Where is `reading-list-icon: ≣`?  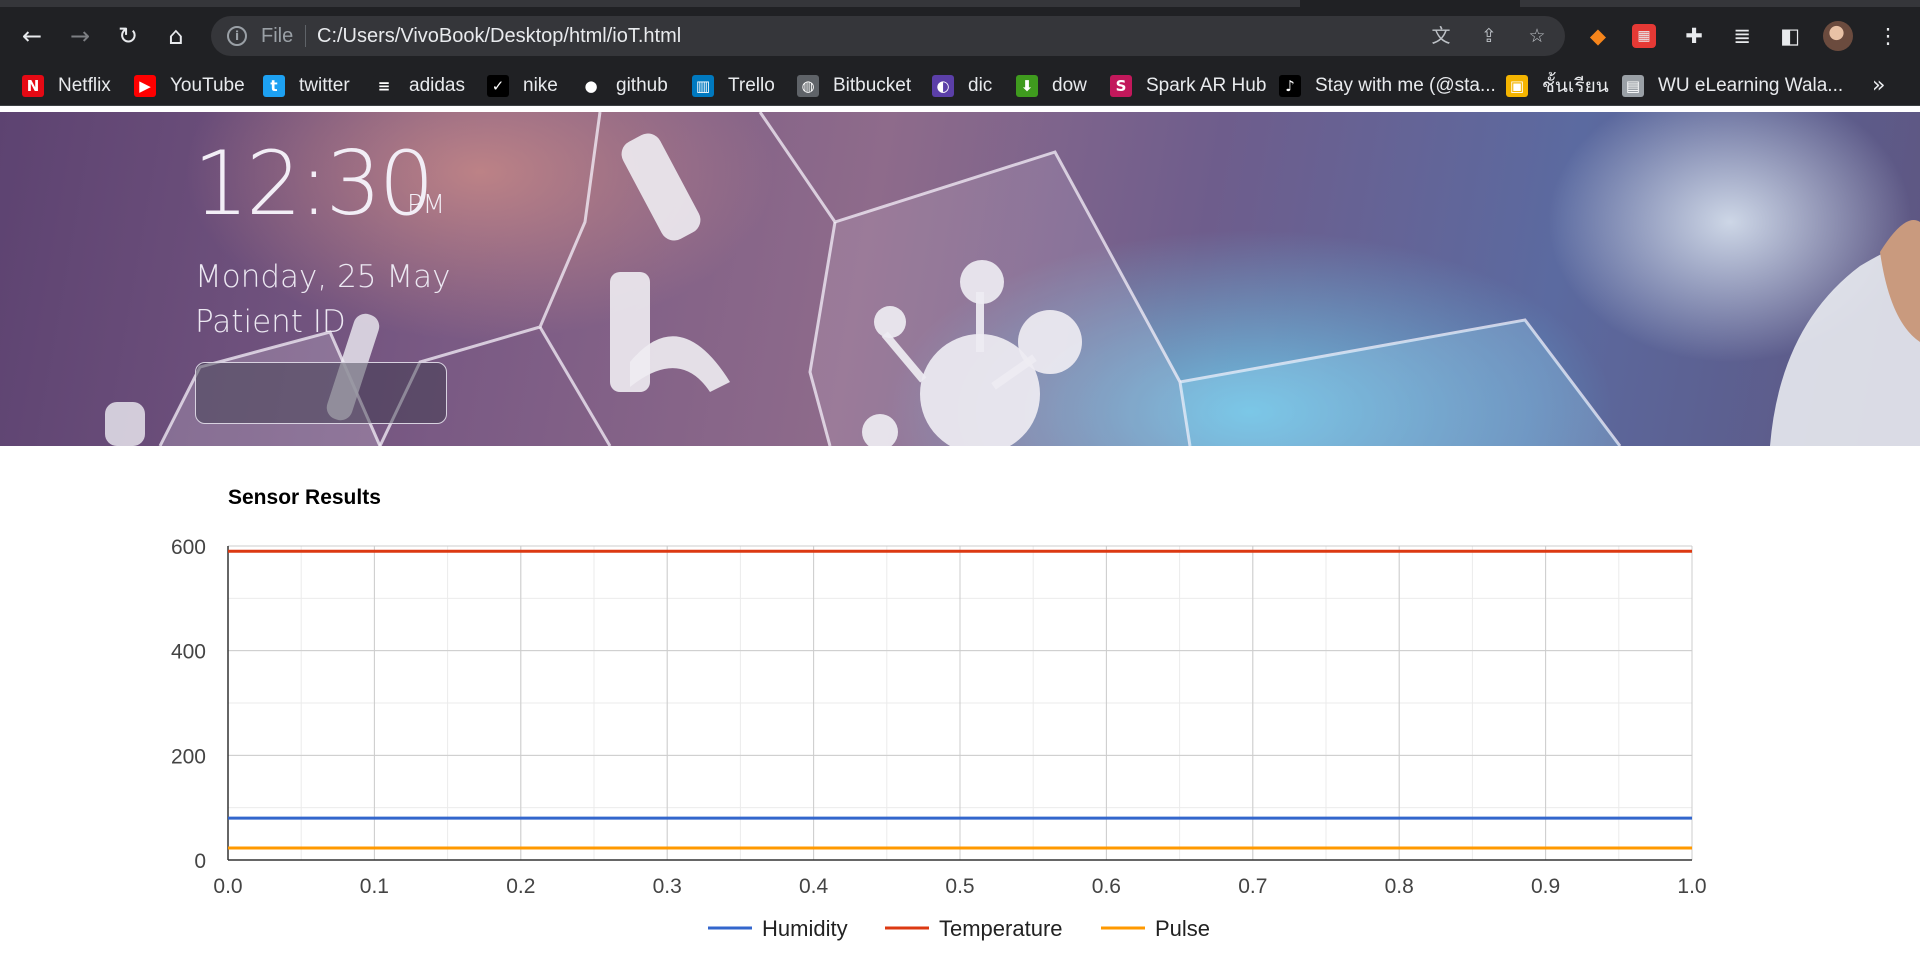
reading-list-icon: ≣ is located at coordinates (1742, 36).